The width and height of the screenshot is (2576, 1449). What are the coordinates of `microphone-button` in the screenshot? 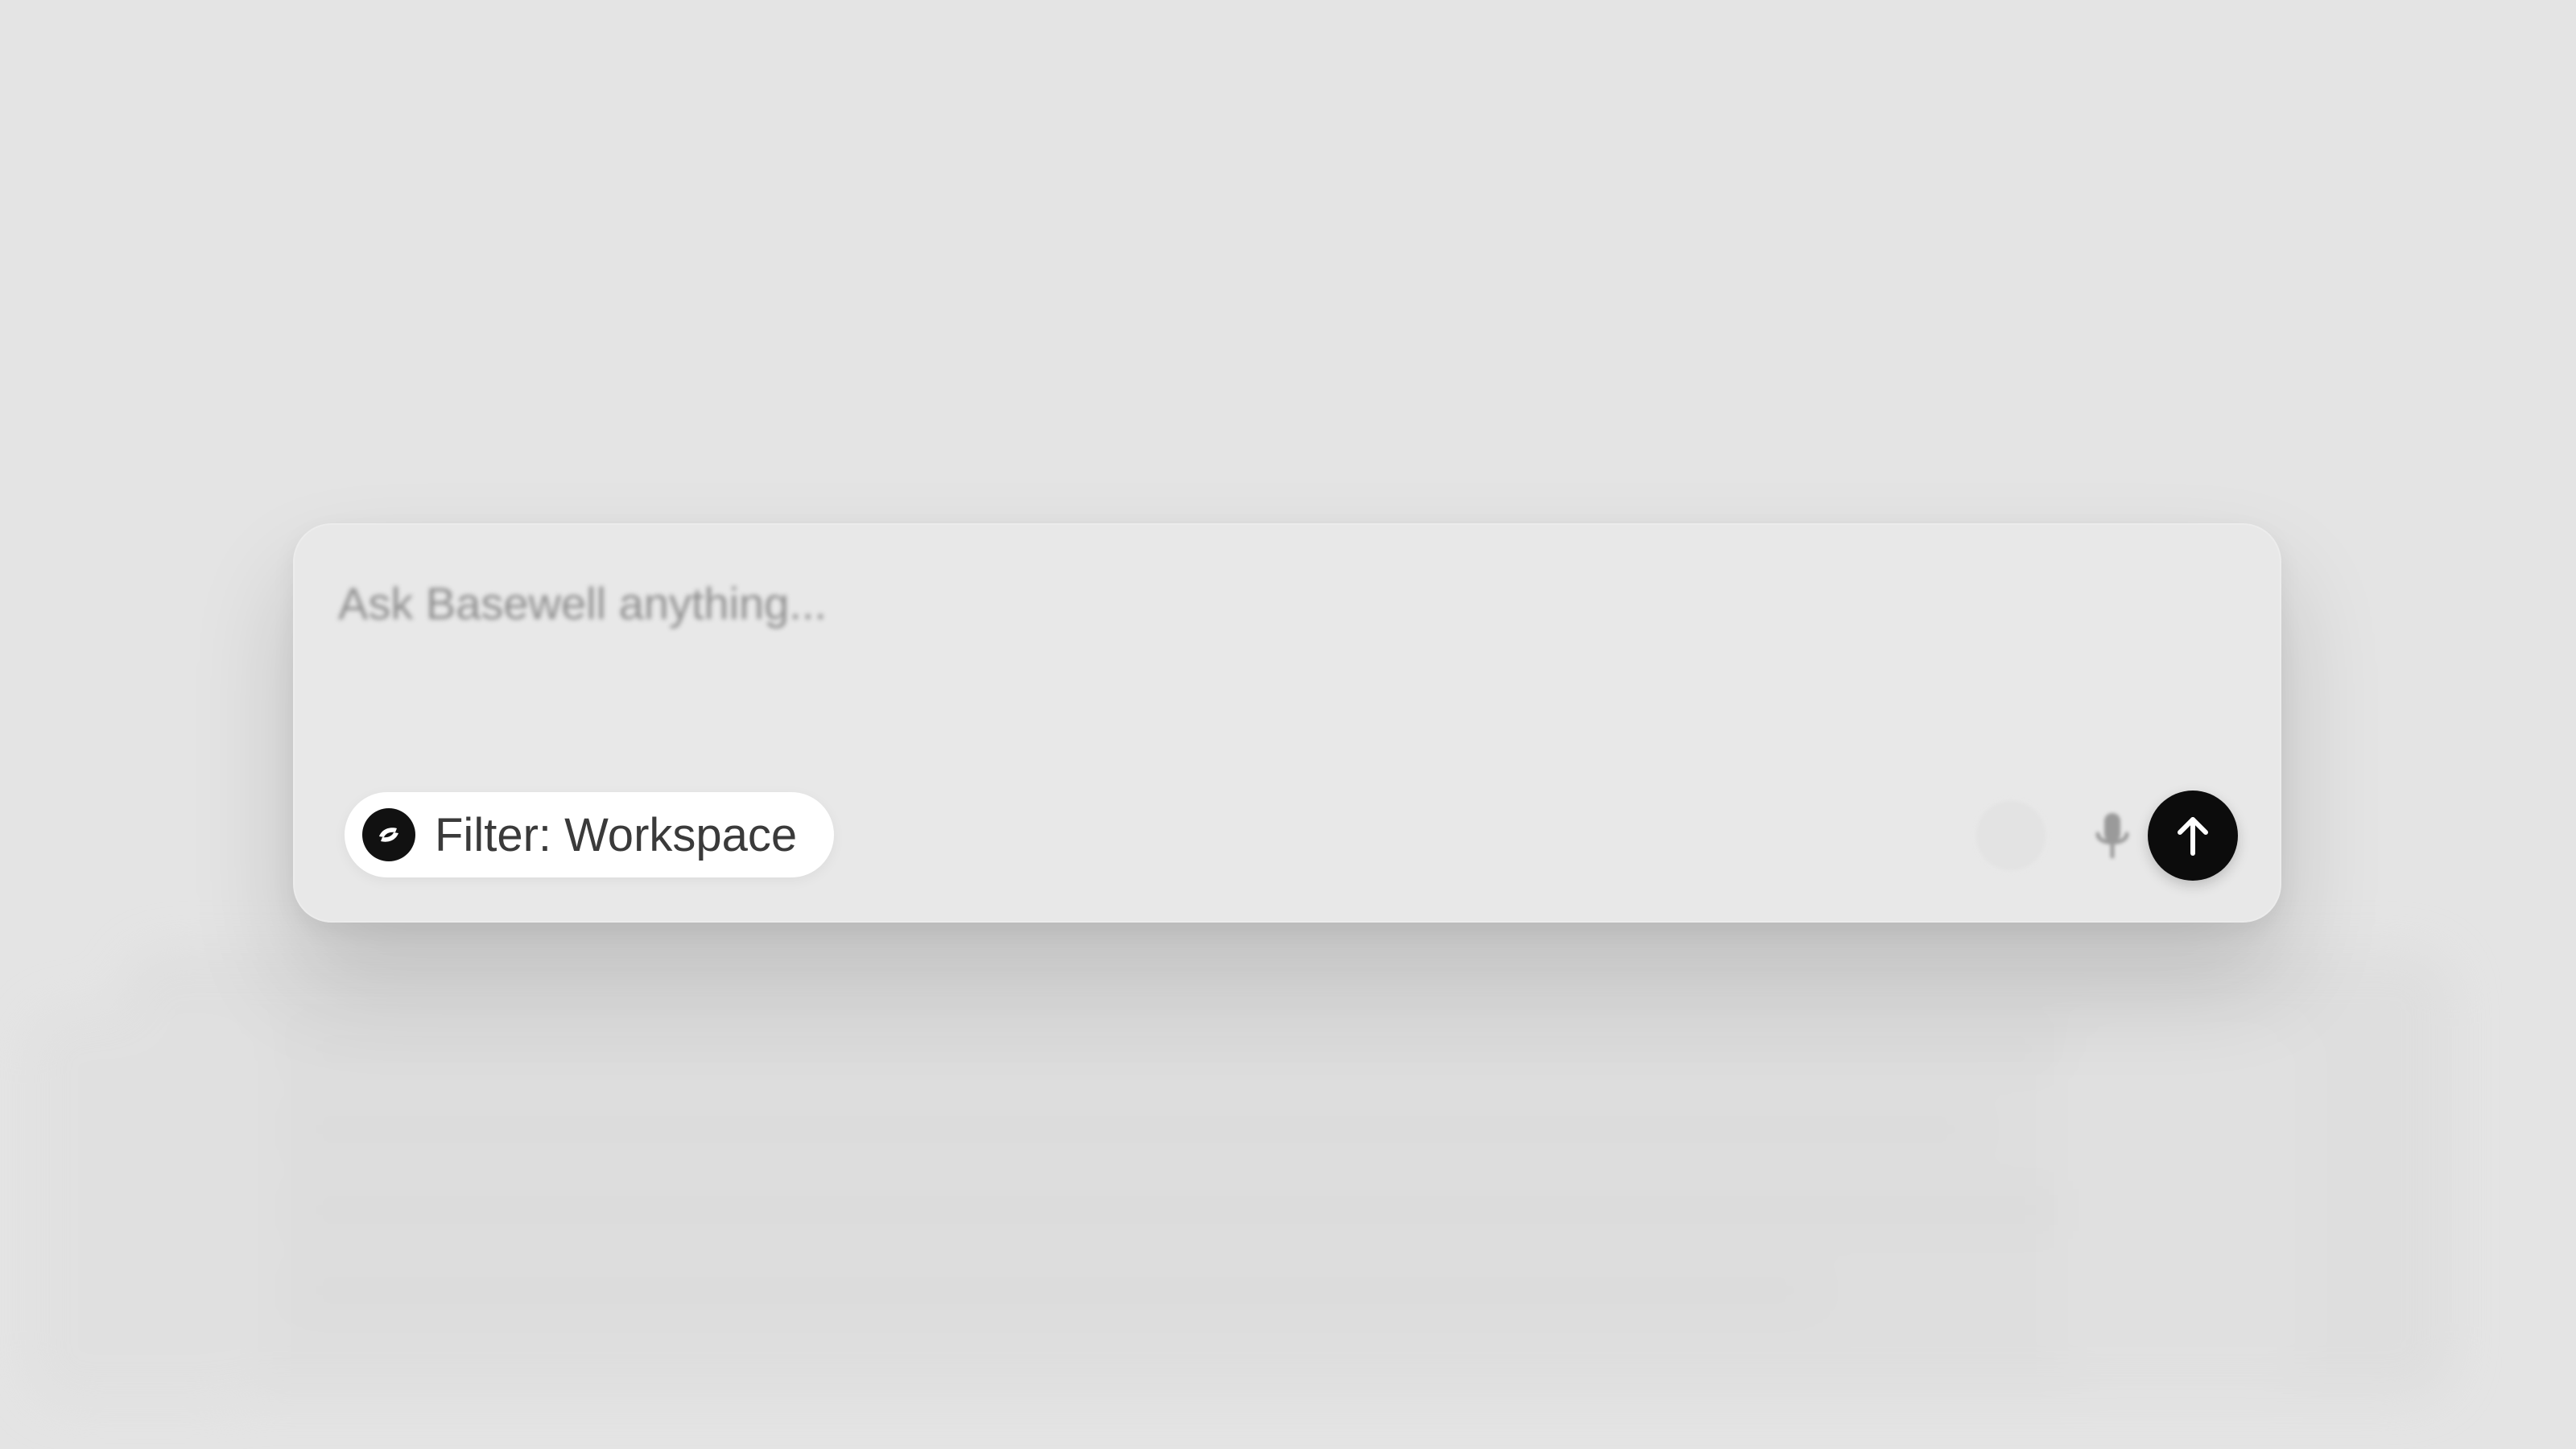 It's located at (2112, 836).